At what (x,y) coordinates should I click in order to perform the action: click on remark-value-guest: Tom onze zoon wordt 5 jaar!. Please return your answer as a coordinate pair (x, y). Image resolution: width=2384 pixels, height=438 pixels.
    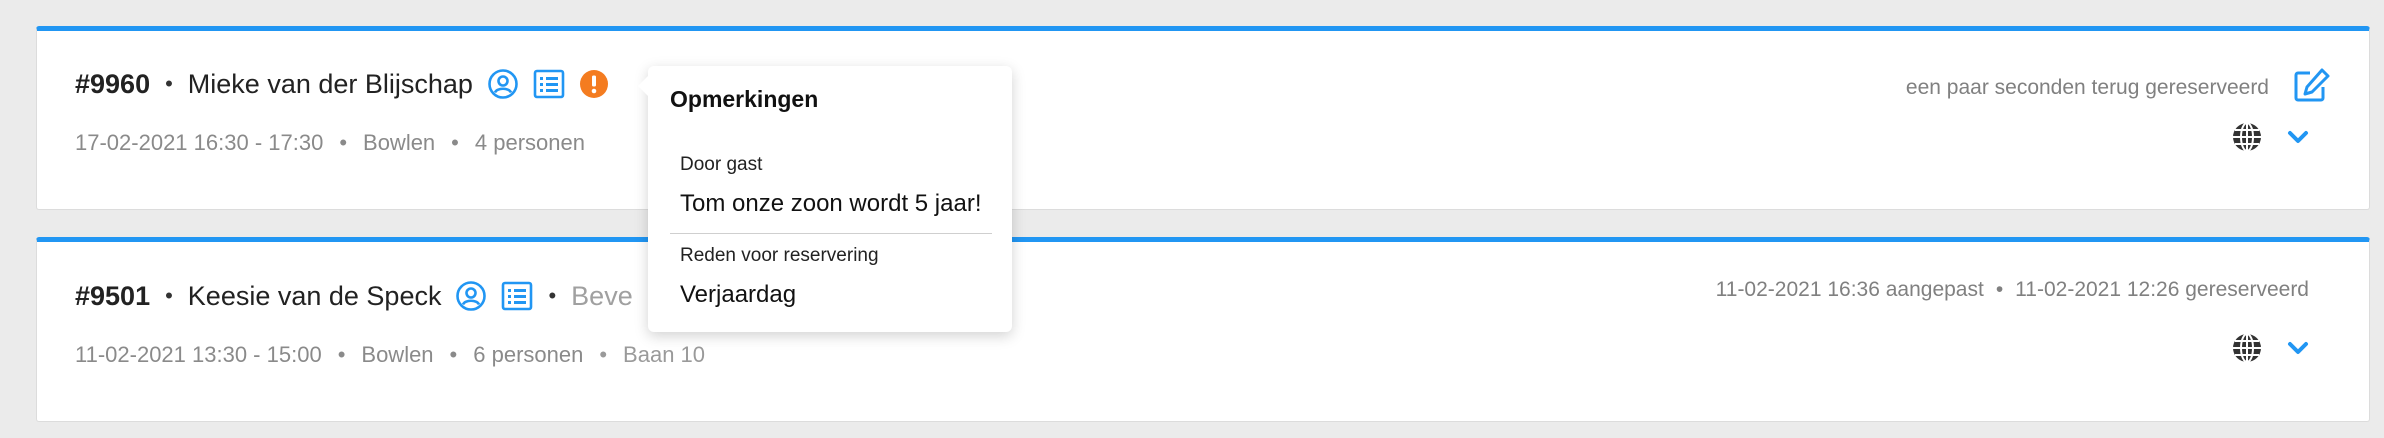
    Looking at the image, I should click on (831, 203).